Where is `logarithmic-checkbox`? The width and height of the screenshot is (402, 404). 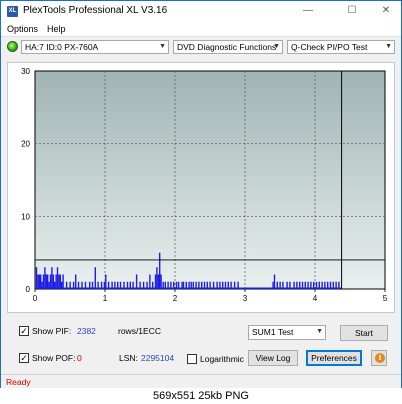
logarithmic-checkbox is located at coordinates (192, 359).